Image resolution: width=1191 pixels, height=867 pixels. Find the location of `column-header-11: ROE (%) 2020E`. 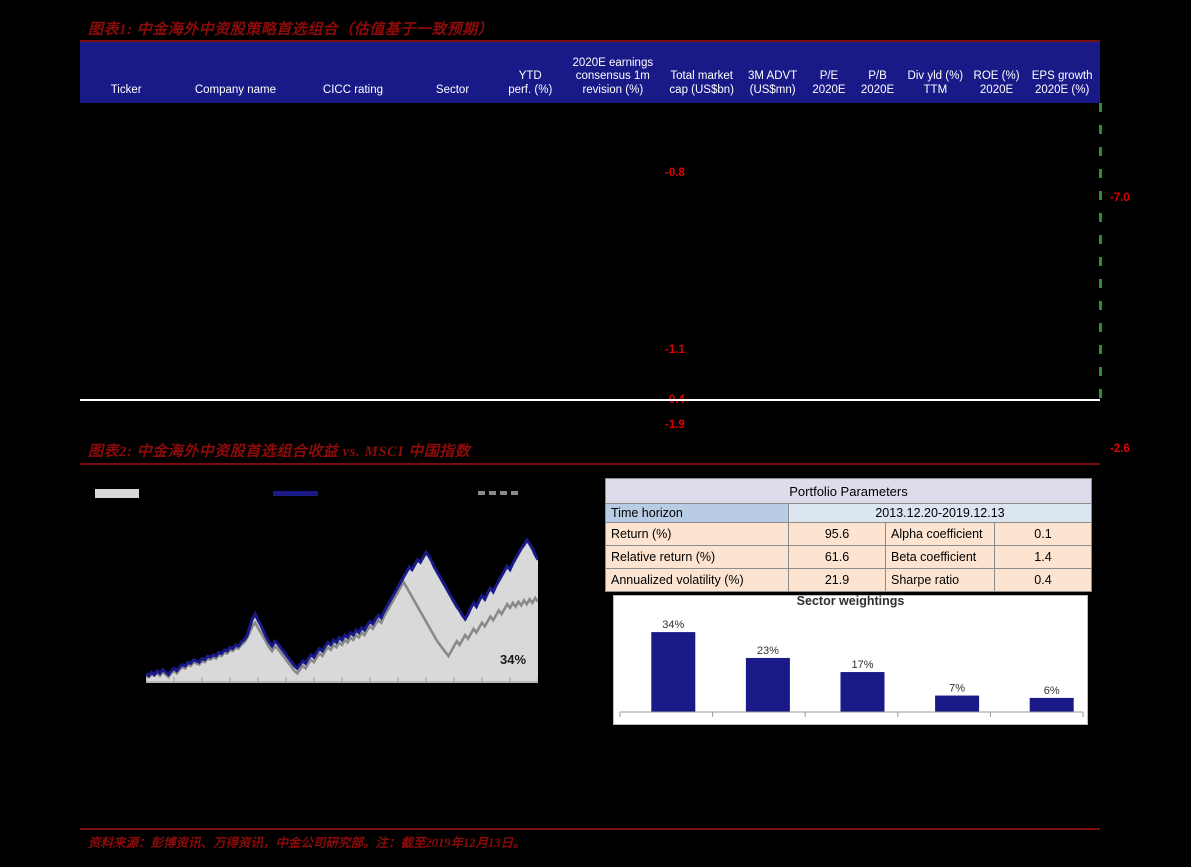

column-header-11: ROE (%) 2020E is located at coordinates (996, 83).